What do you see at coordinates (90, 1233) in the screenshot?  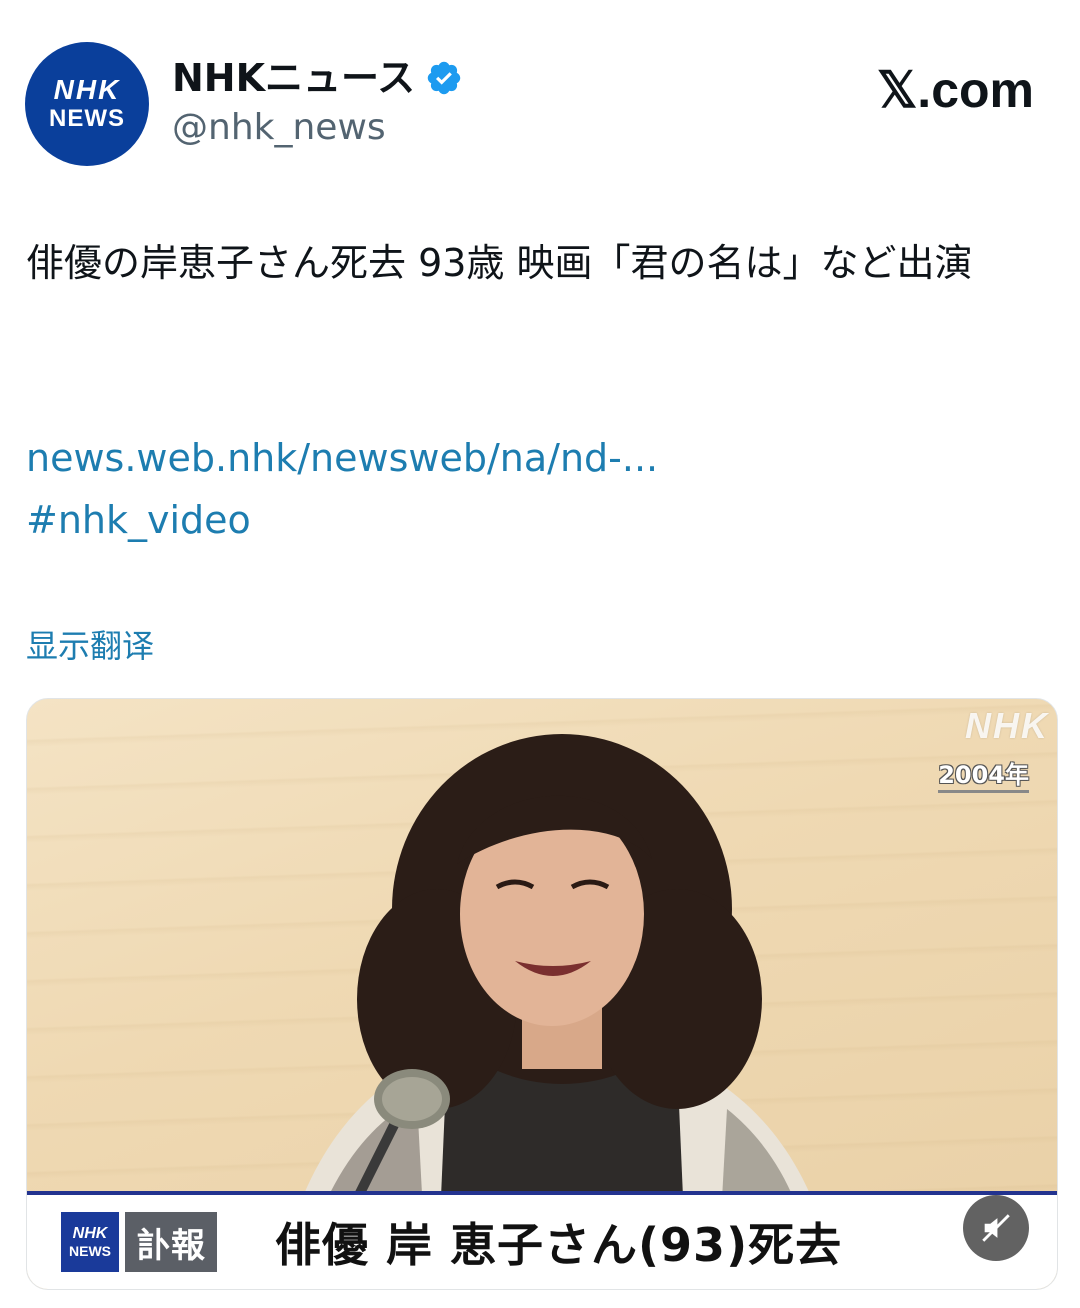 I see `caption-logo-line1: NHK` at bounding box center [90, 1233].